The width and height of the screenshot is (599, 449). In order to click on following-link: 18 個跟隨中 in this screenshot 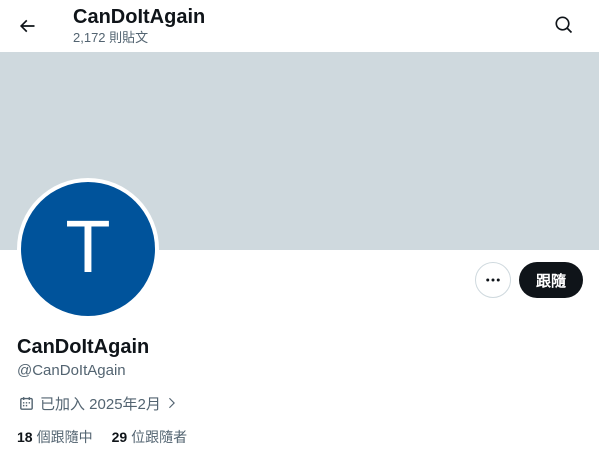, I will do `click(55, 437)`.